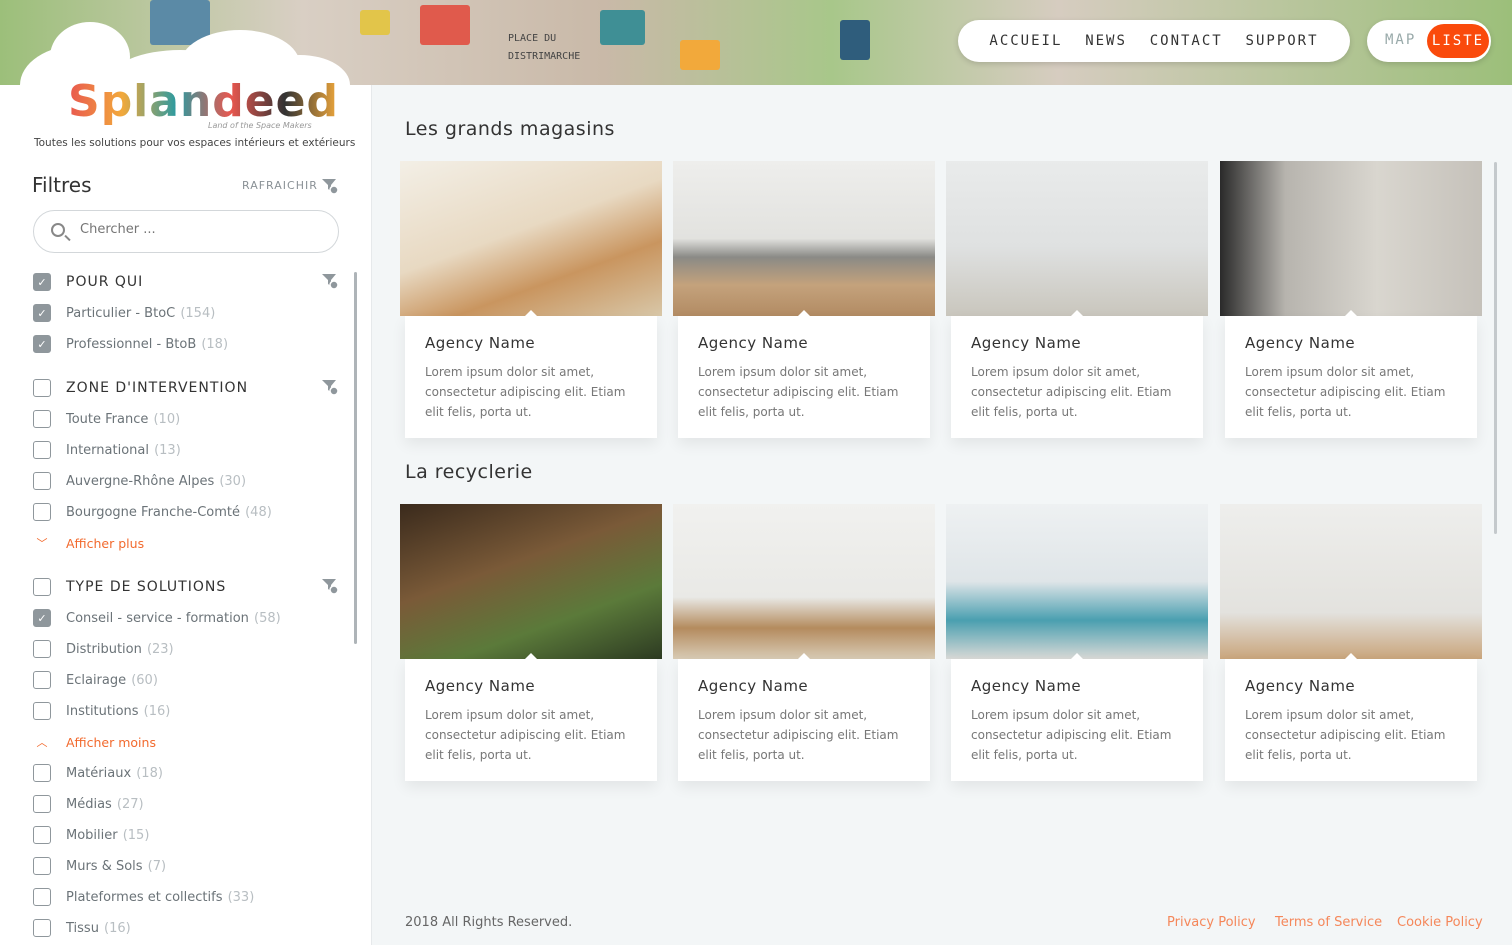  Describe the element at coordinates (99, 866) in the screenshot. I see `filter-option: Murs & Sols (7)` at that location.